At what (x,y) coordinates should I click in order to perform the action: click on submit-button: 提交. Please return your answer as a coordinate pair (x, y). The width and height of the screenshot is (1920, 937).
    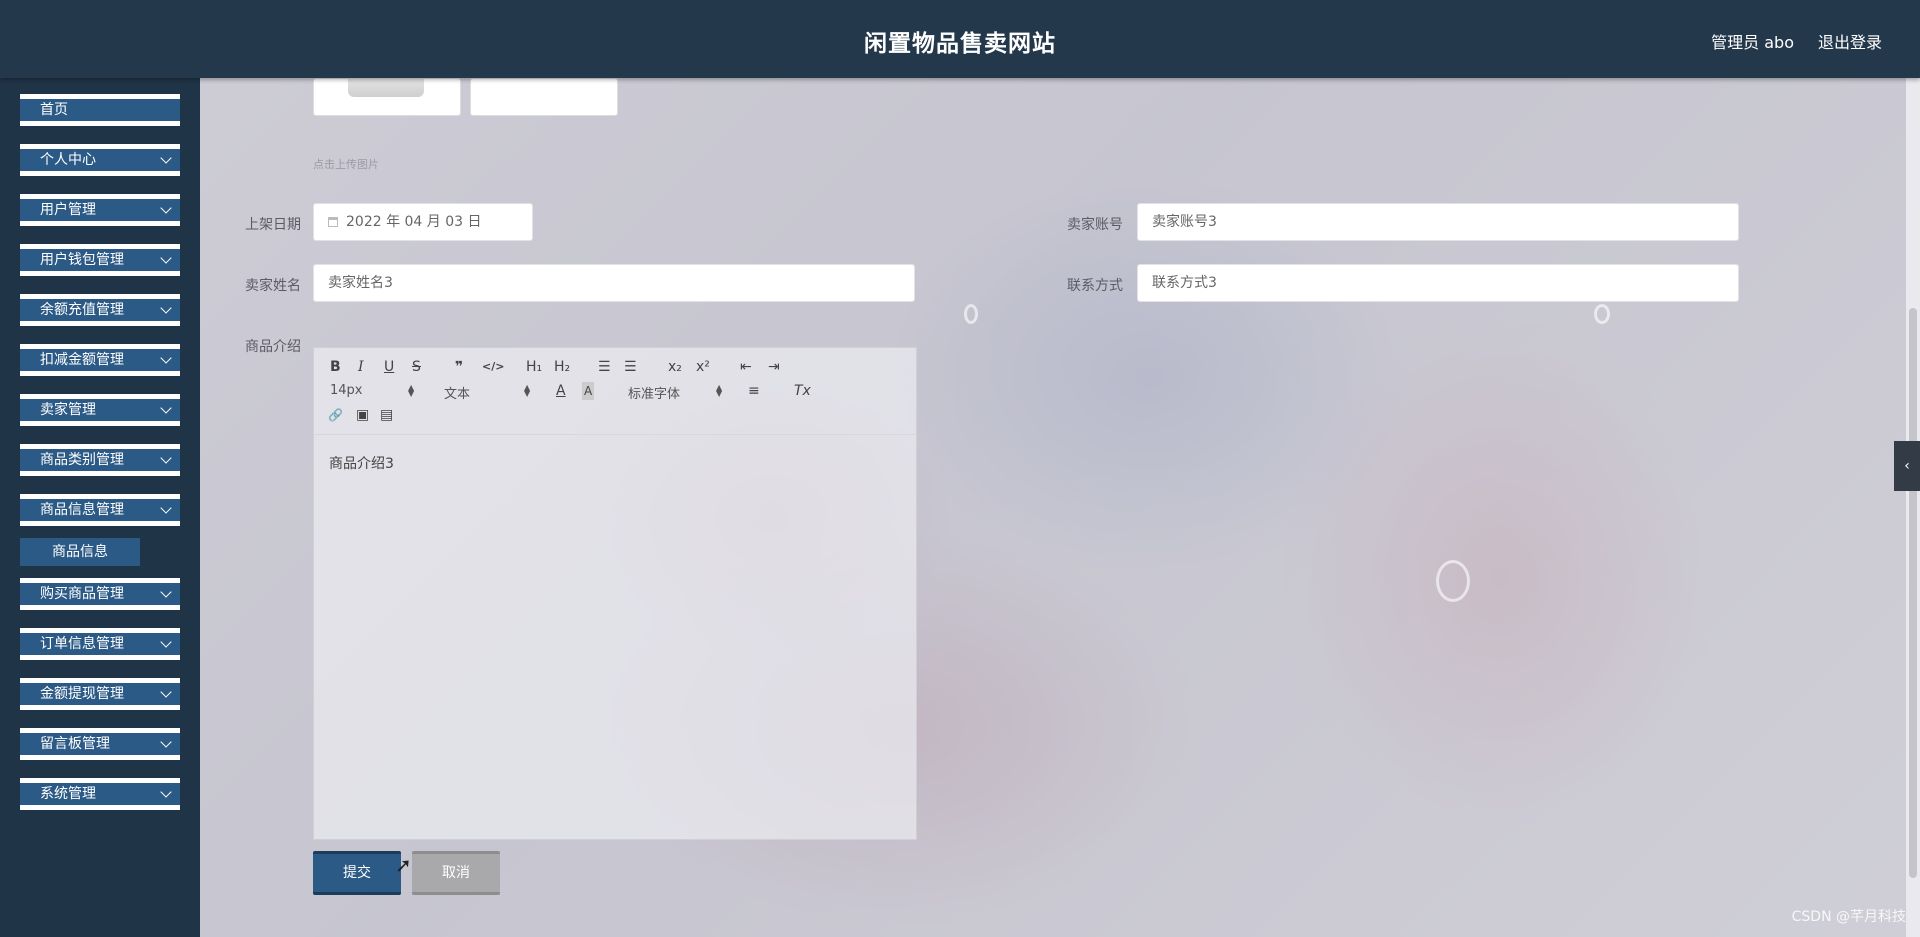
    Looking at the image, I should click on (357, 873).